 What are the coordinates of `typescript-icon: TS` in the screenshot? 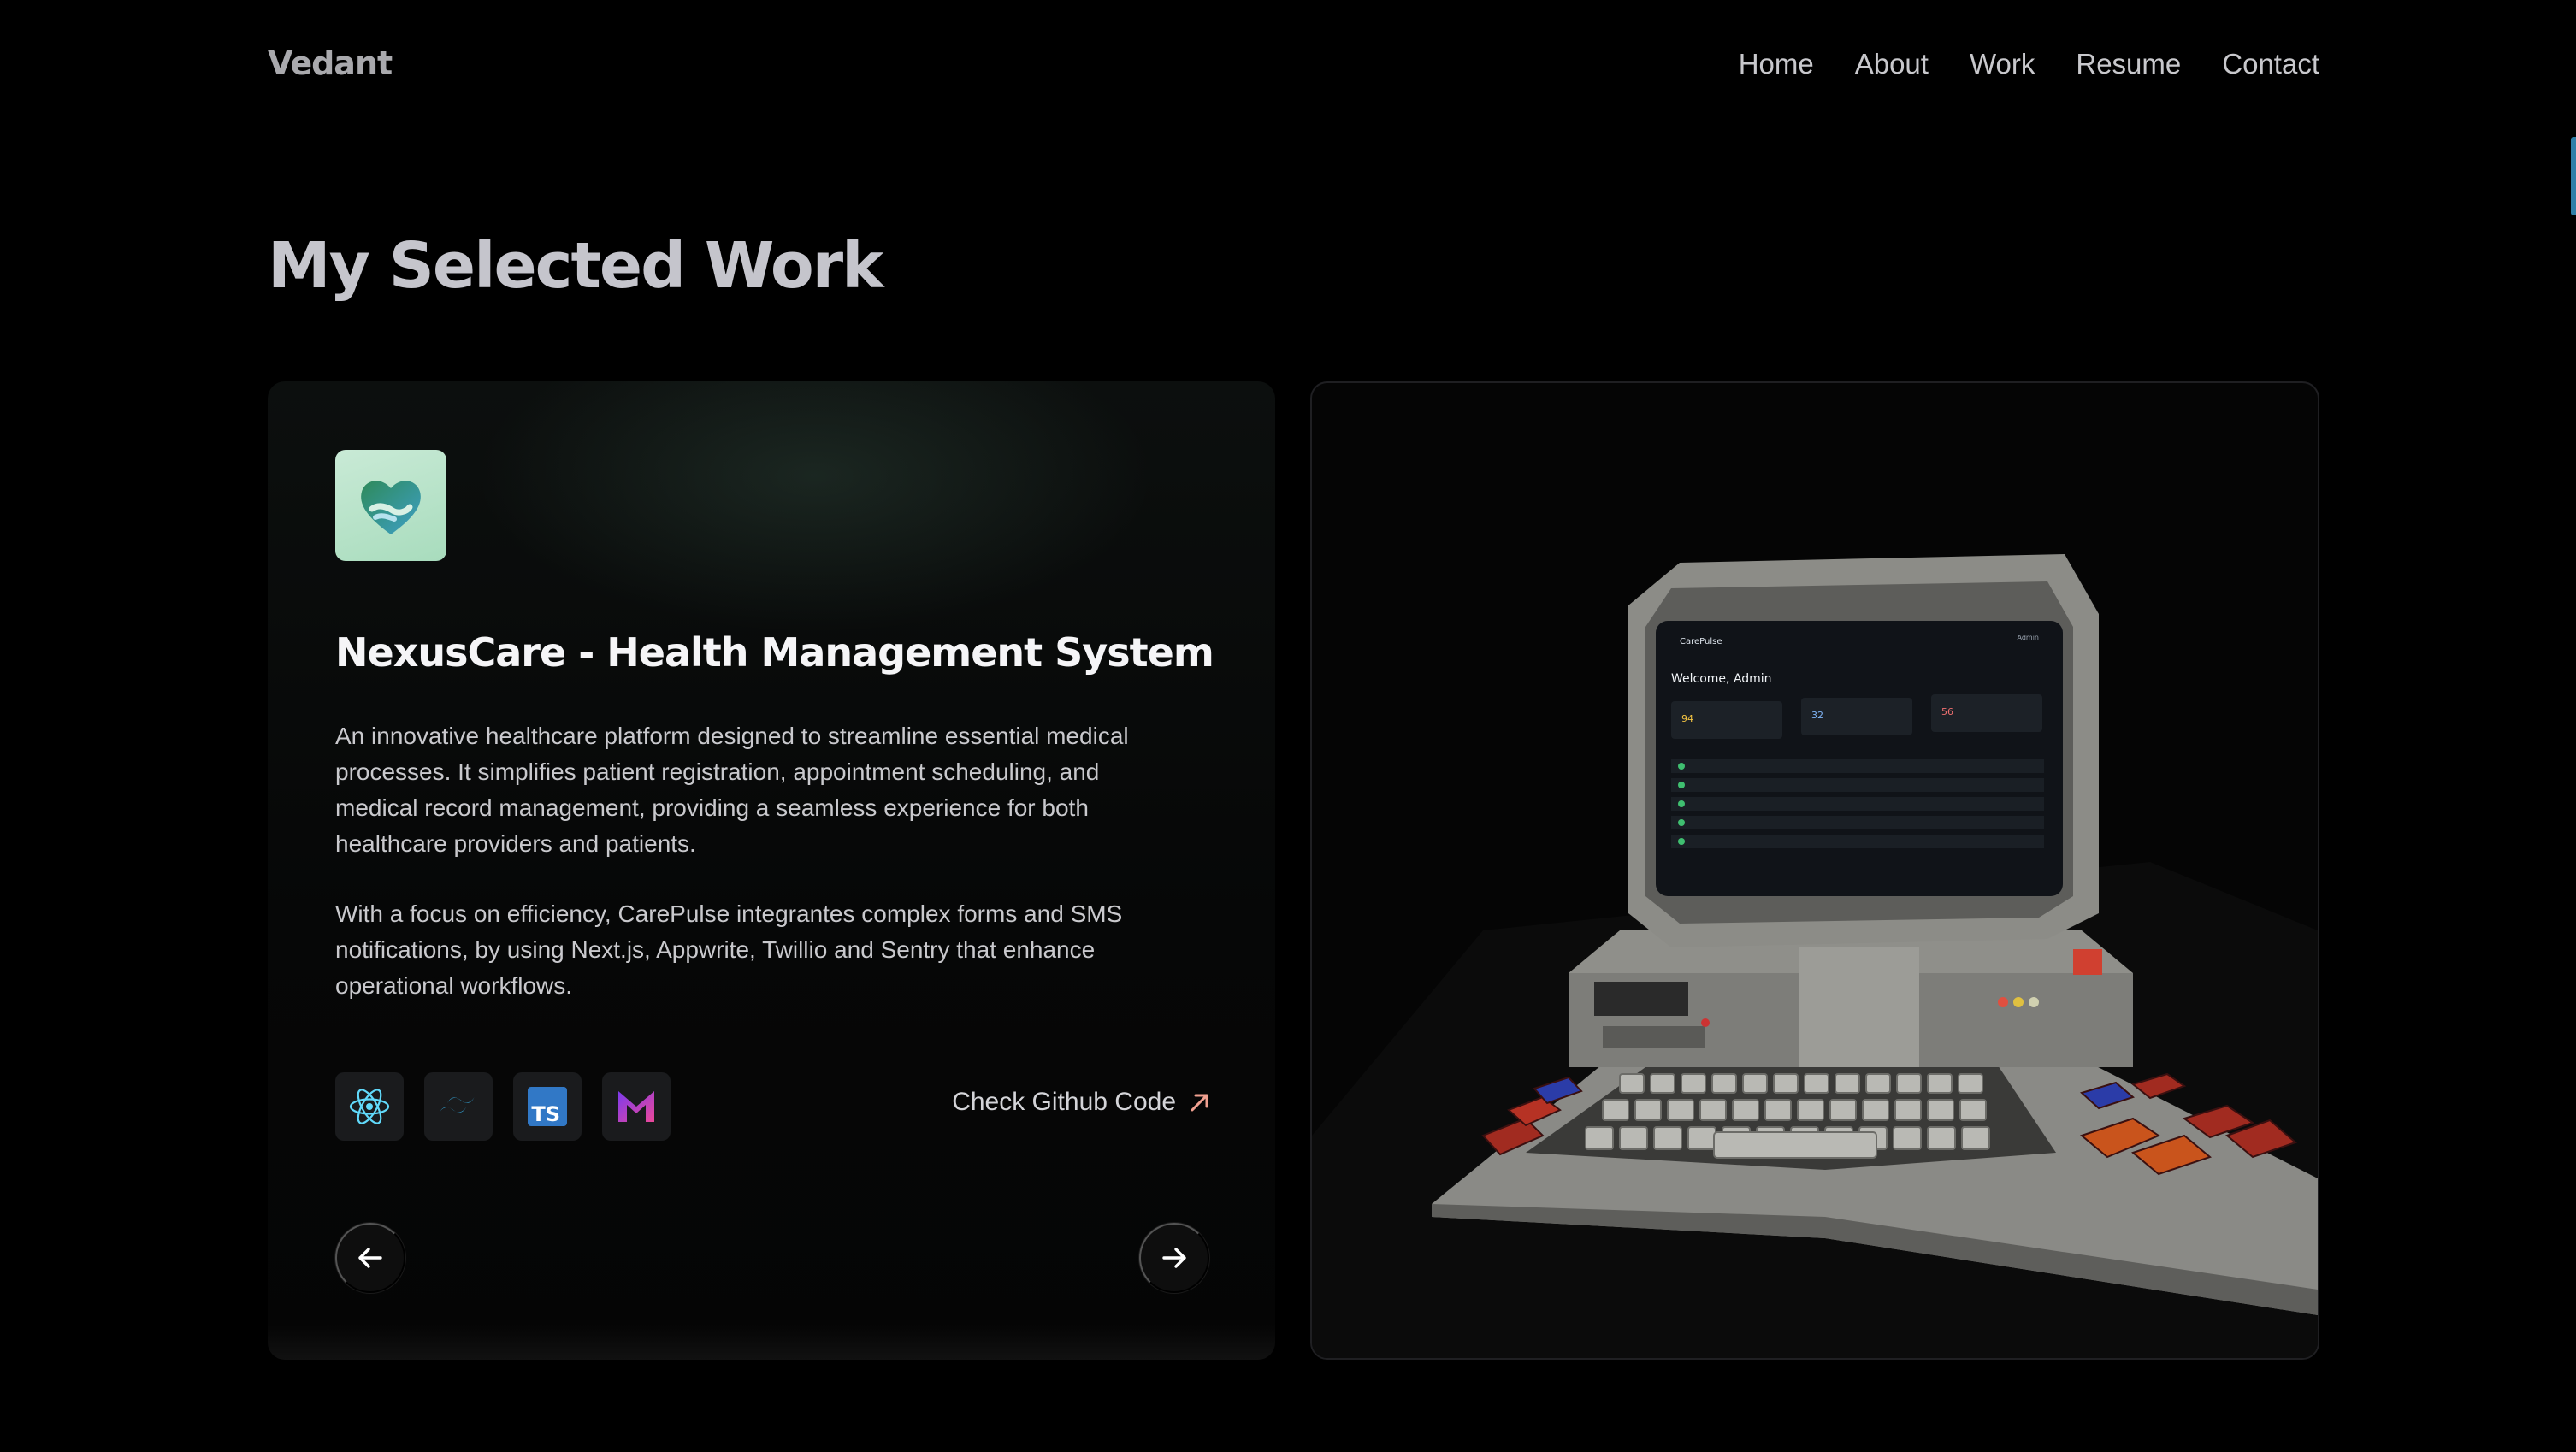 It's located at (547, 1106).